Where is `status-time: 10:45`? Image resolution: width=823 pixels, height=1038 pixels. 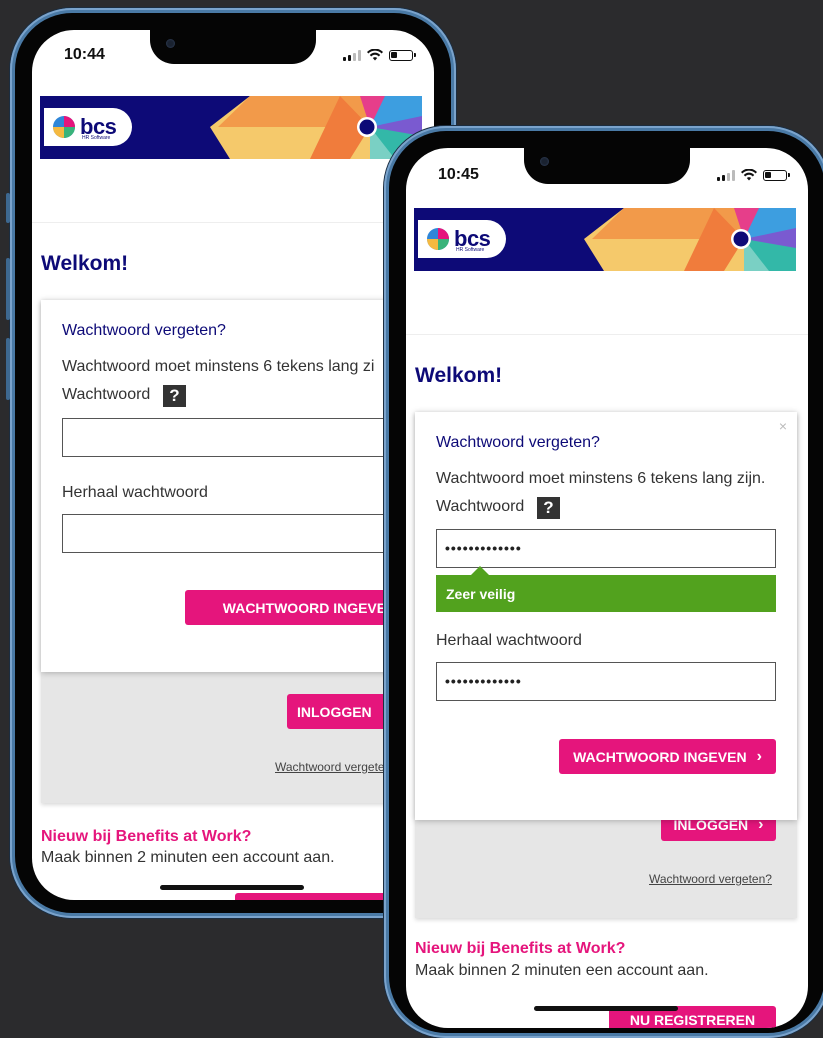
status-time: 10:45 is located at coordinates (458, 174).